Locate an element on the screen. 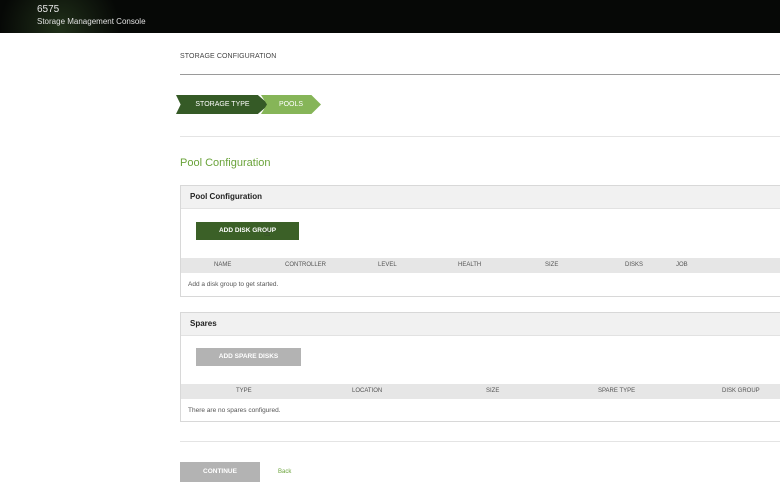 Image resolution: width=780 pixels, height=490 pixels. column-header-disk-group: DISK GROUP is located at coordinates (741, 391).